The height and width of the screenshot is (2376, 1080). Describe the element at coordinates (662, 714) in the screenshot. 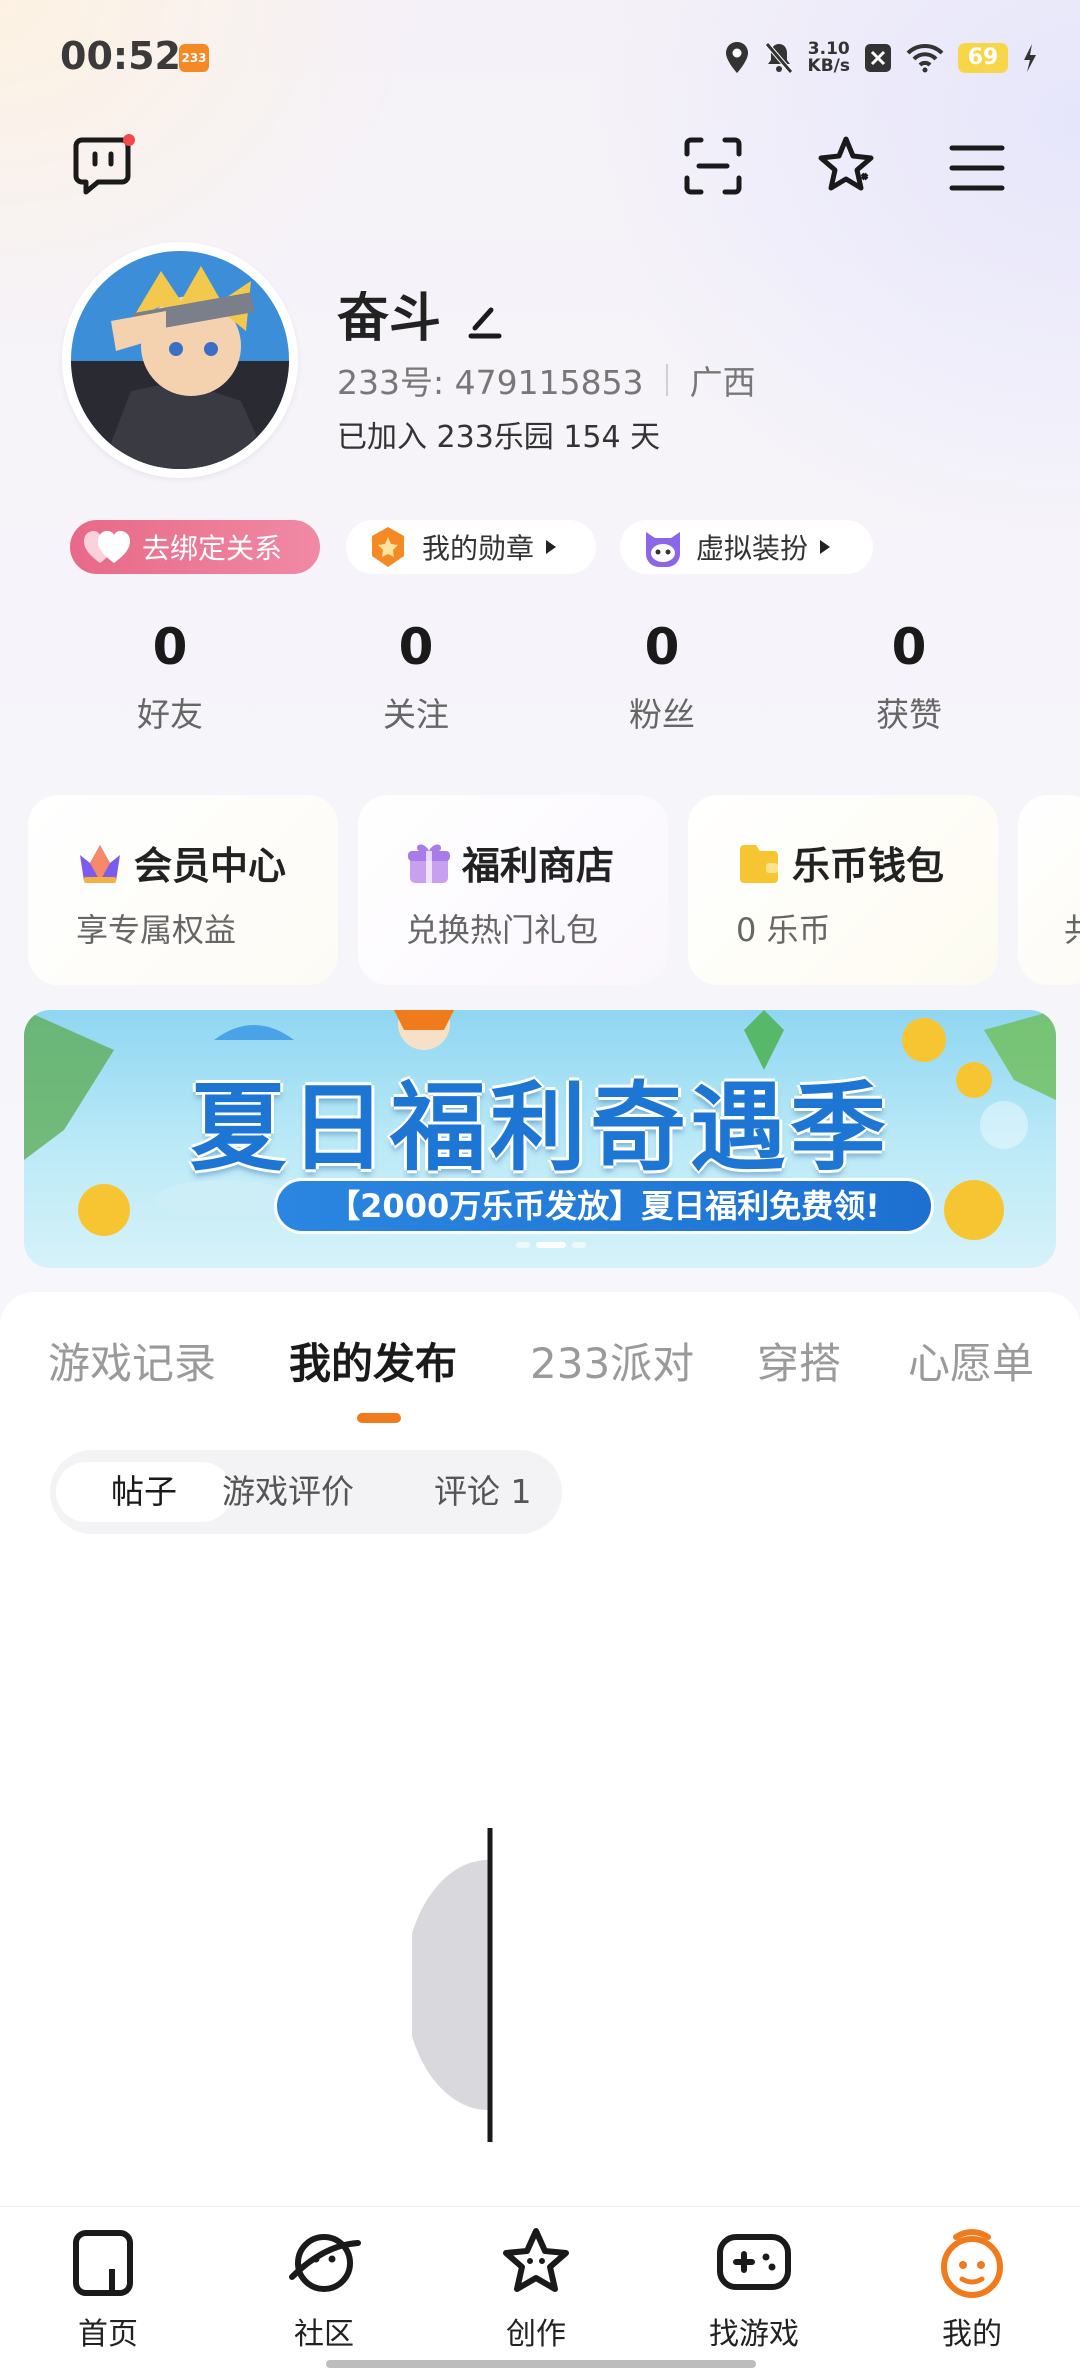

I see `stat-label: 粉丝` at that location.